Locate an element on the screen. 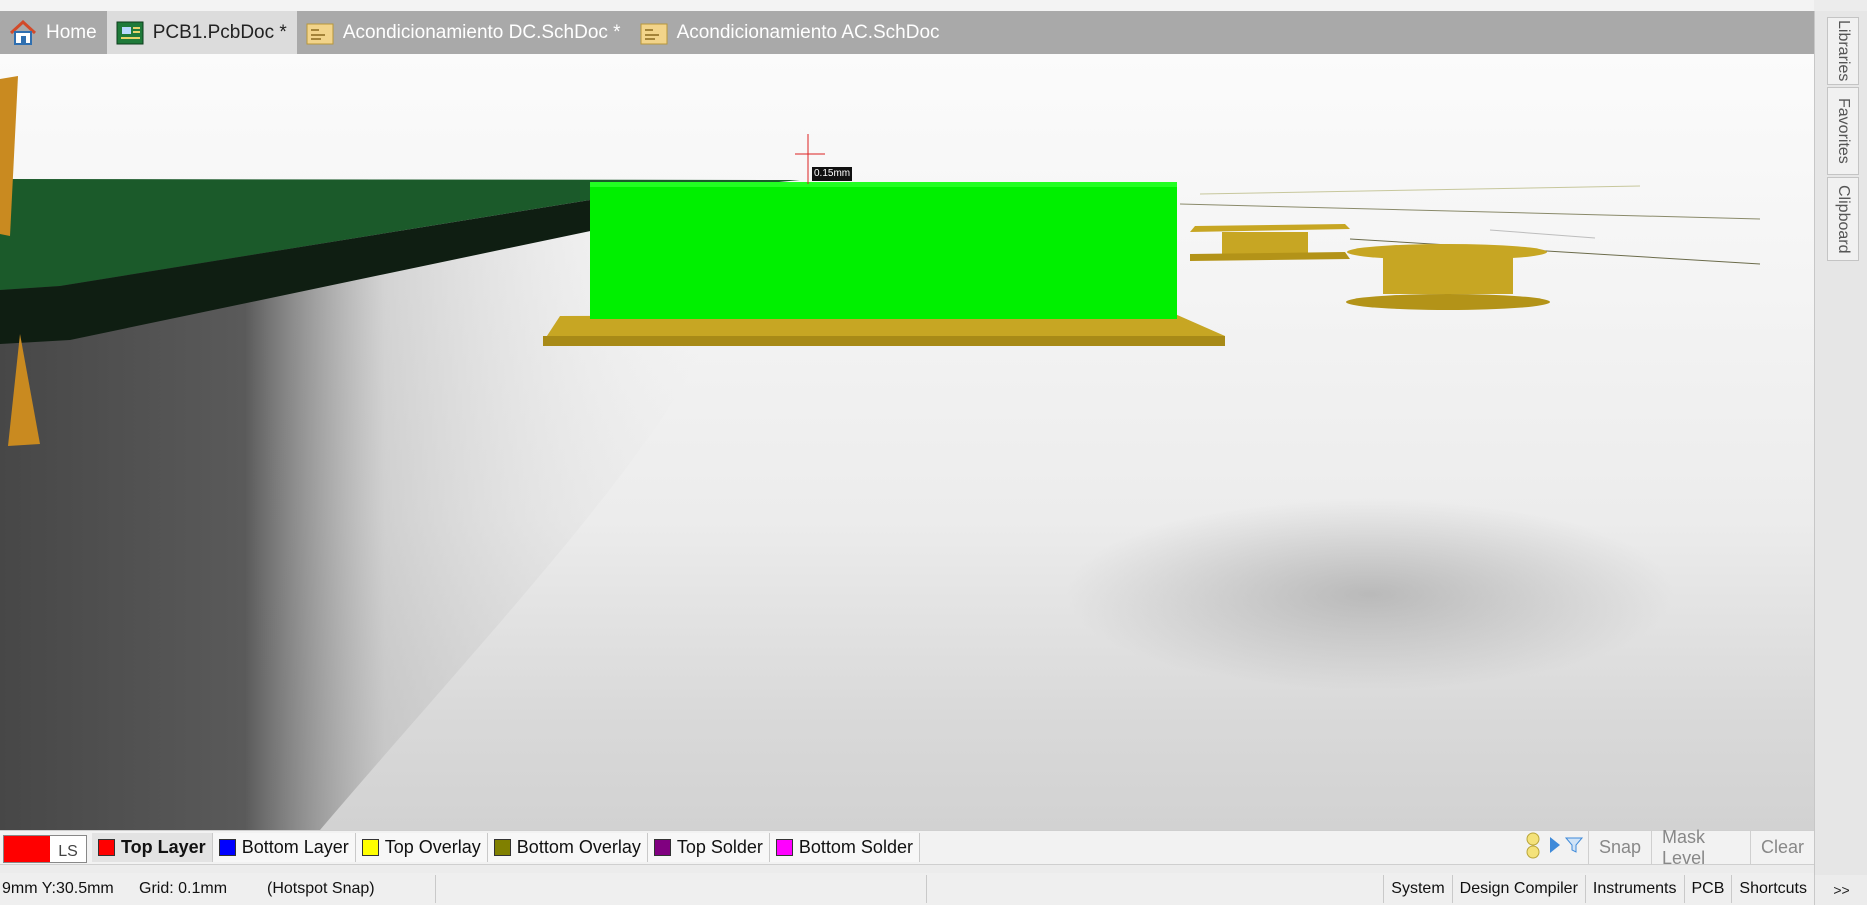 This screenshot has height=905, width=1867. layer-set-label: LS is located at coordinates (68, 851).